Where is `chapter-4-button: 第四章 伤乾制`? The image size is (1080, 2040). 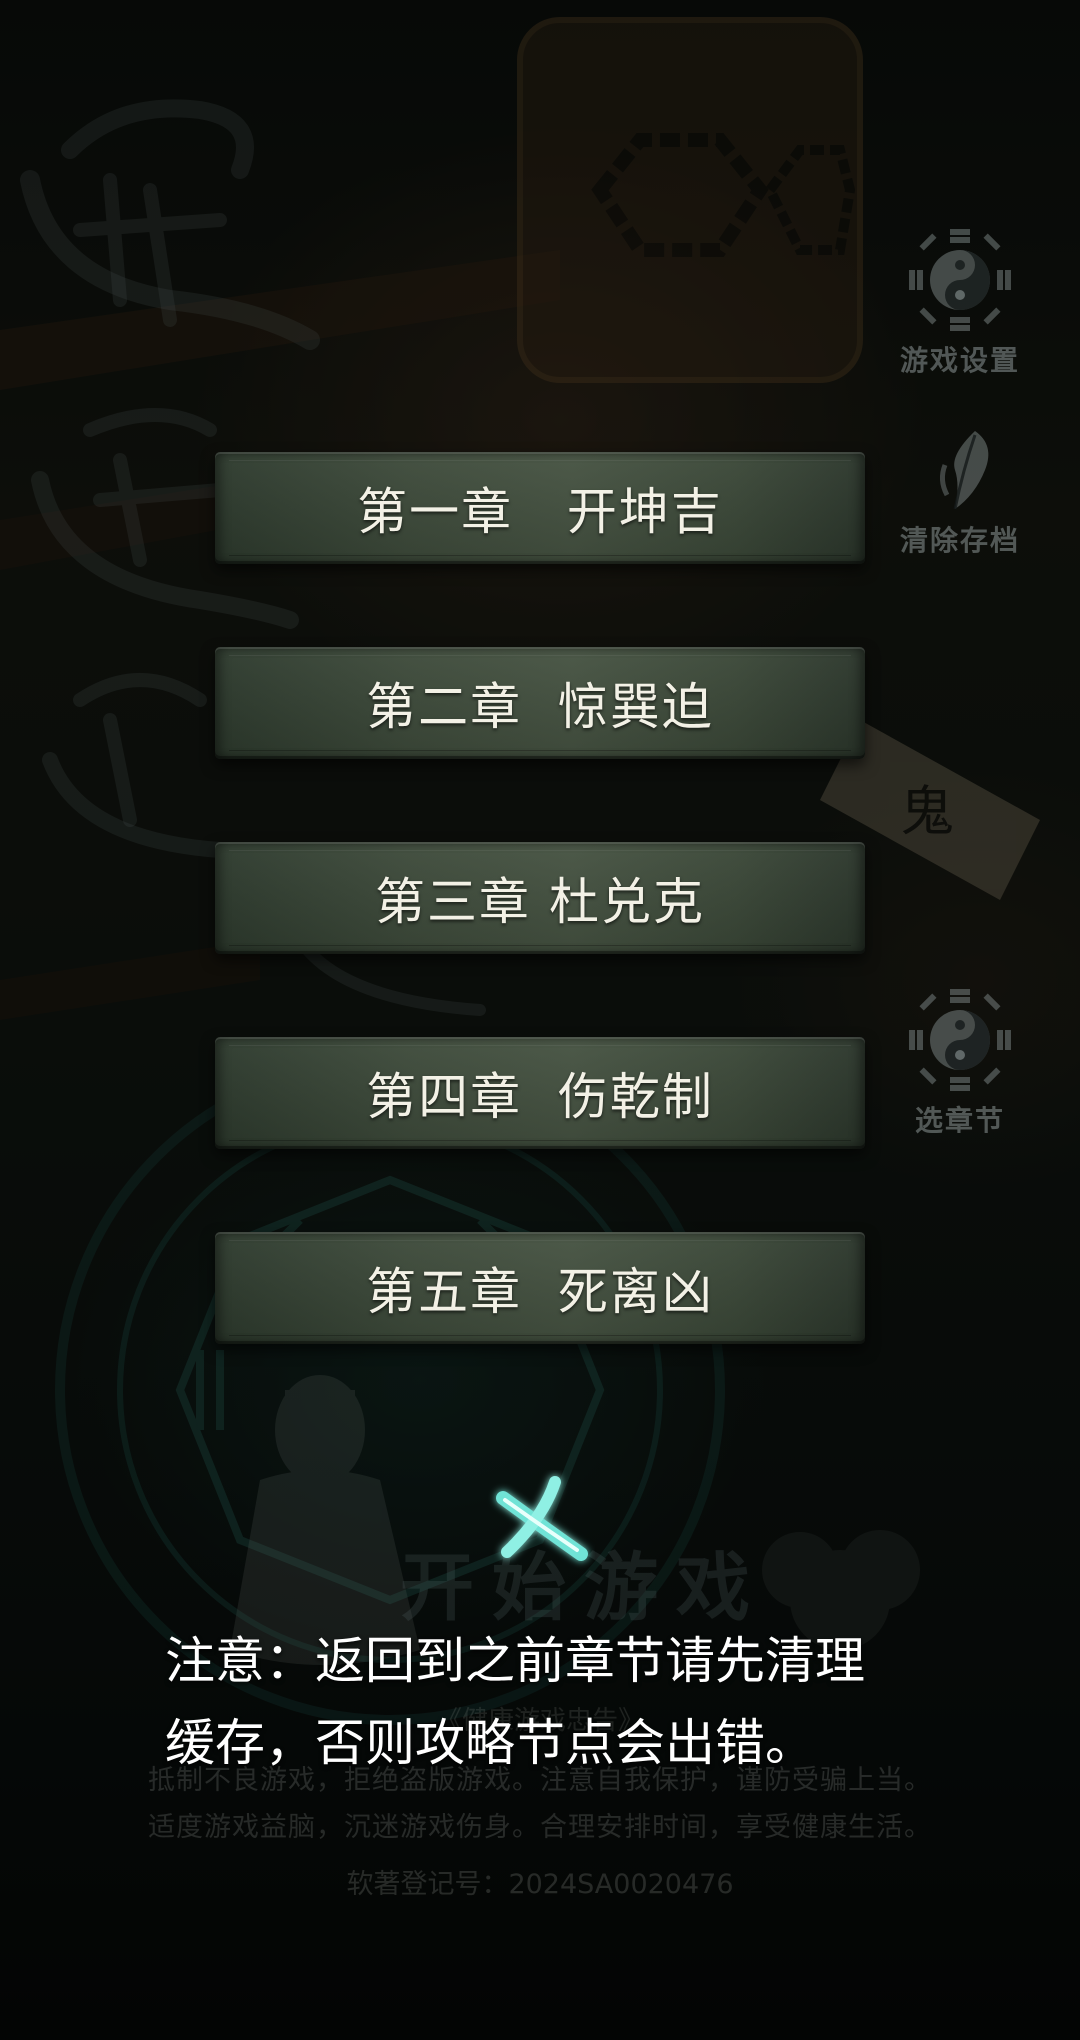
chapter-4-button: 第四章 伤乾制 is located at coordinates (540, 1093).